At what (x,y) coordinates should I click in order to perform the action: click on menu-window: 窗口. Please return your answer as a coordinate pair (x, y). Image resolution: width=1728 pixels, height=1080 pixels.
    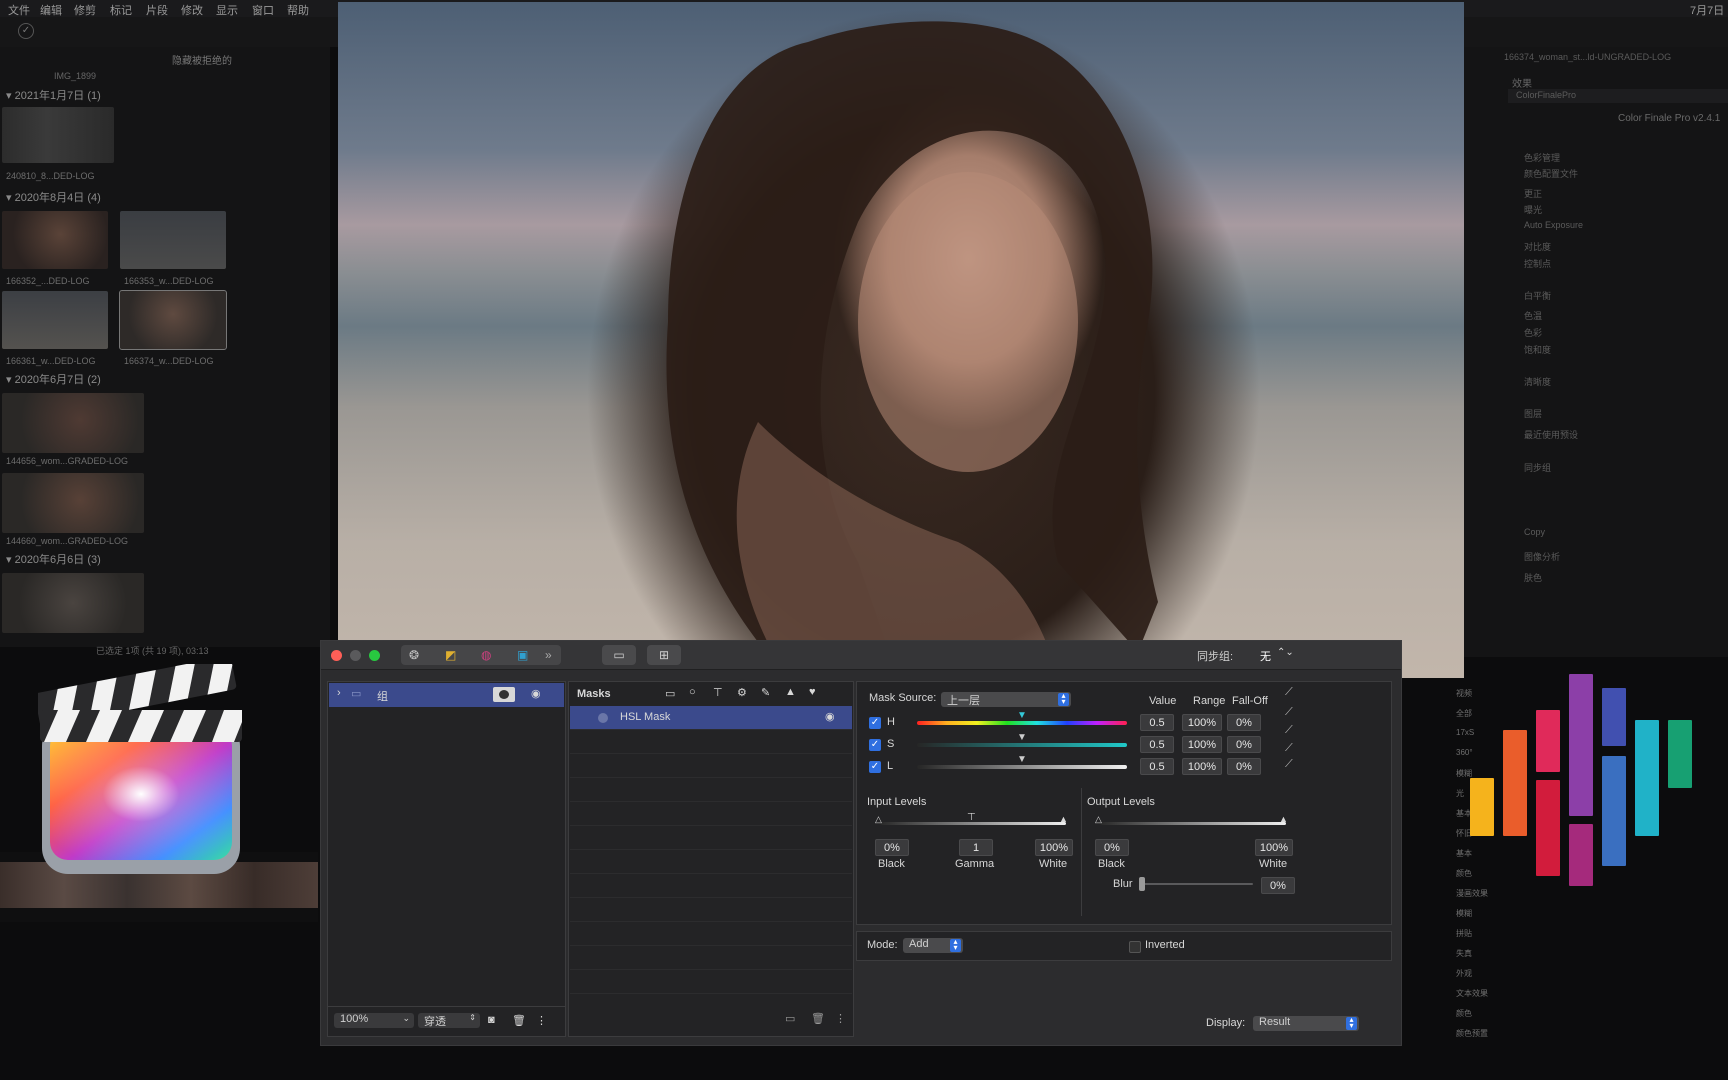
    Looking at the image, I should click on (263, 10).